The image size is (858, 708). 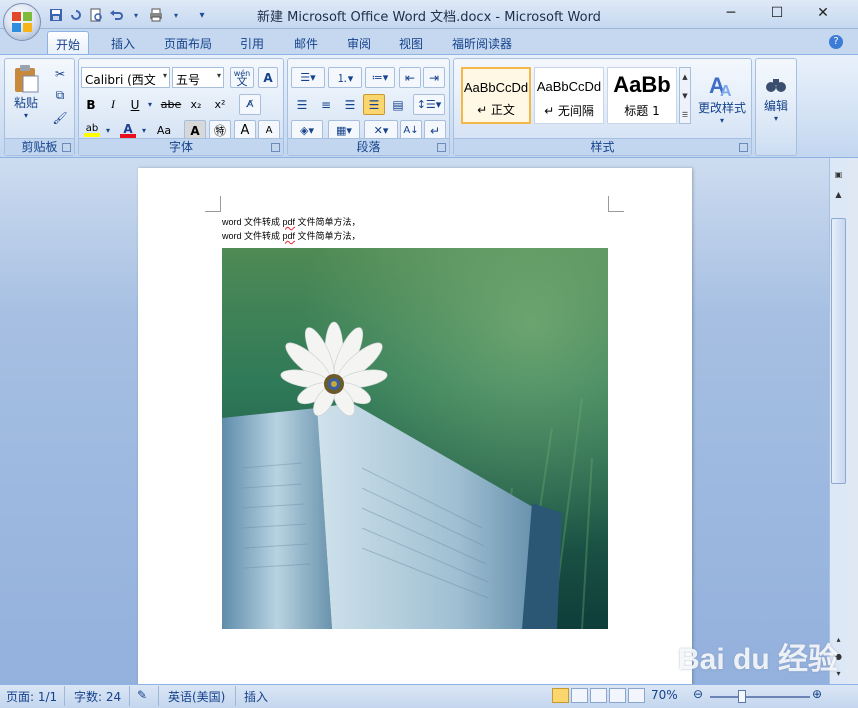 What do you see at coordinates (560, 695) in the screenshot?
I see `print-layout-view-icon` at bounding box center [560, 695].